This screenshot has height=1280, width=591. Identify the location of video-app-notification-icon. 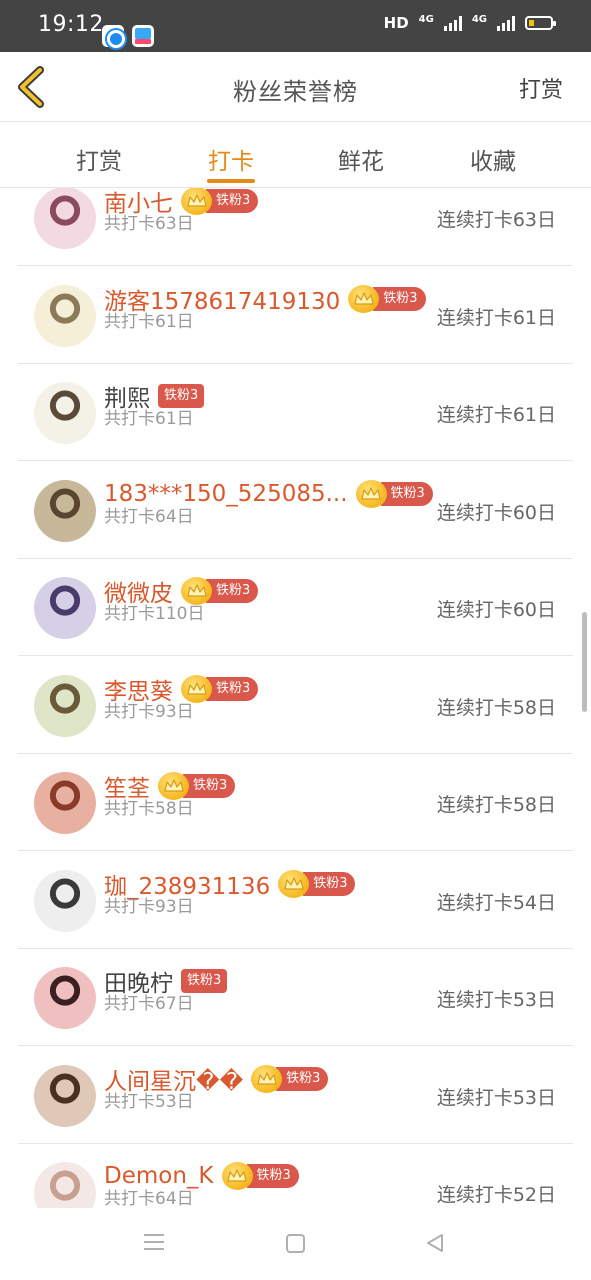
(143, 36).